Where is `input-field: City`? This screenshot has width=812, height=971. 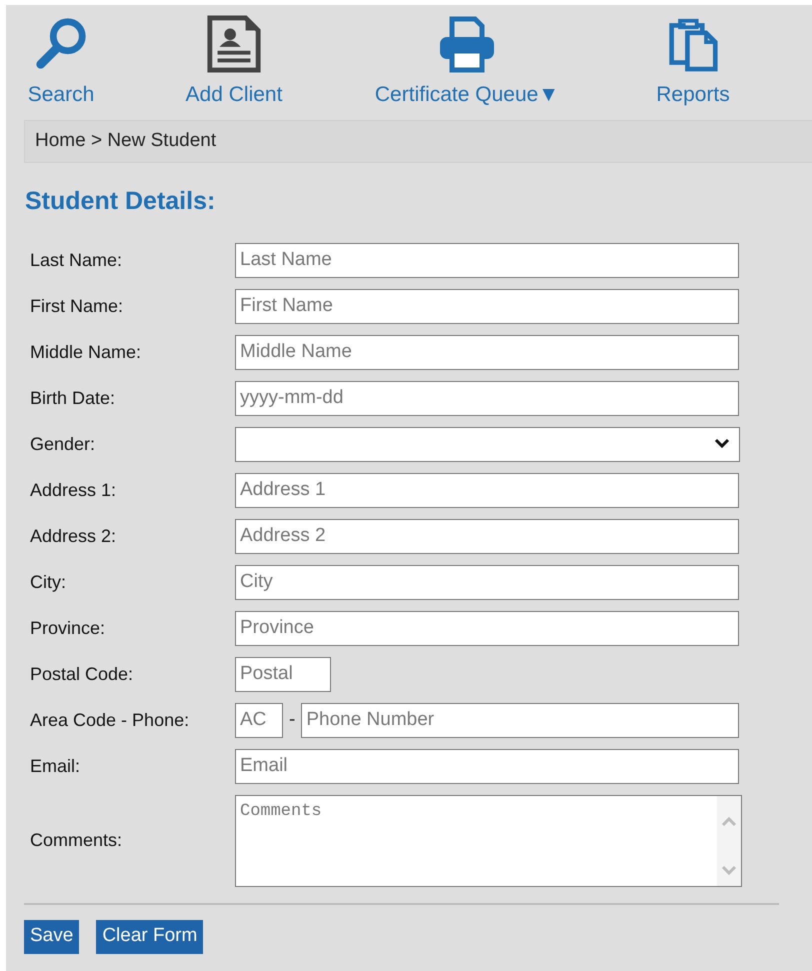 input-field: City is located at coordinates (487, 582).